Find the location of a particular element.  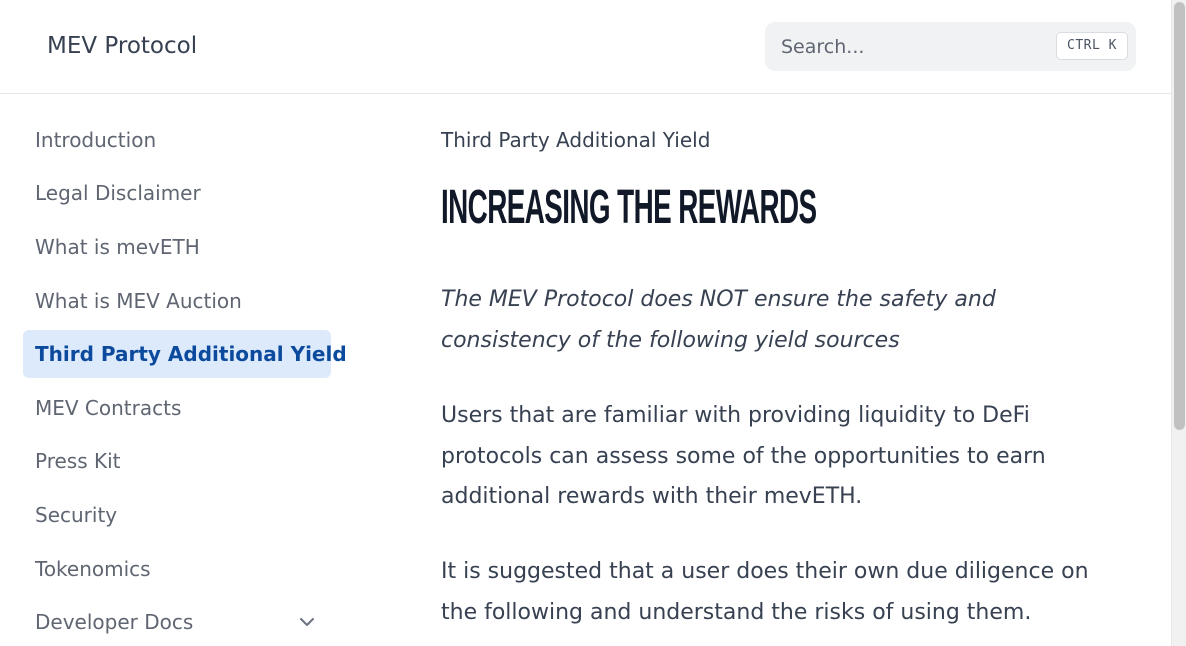

sidebar-item-label: MEV Contracts is located at coordinates (108, 408).